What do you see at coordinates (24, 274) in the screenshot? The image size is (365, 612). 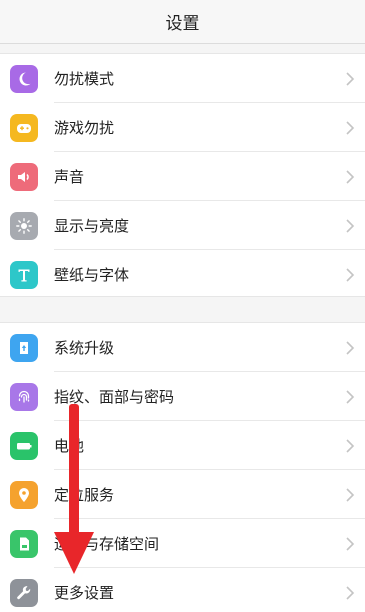 I see `font-icon` at bounding box center [24, 274].